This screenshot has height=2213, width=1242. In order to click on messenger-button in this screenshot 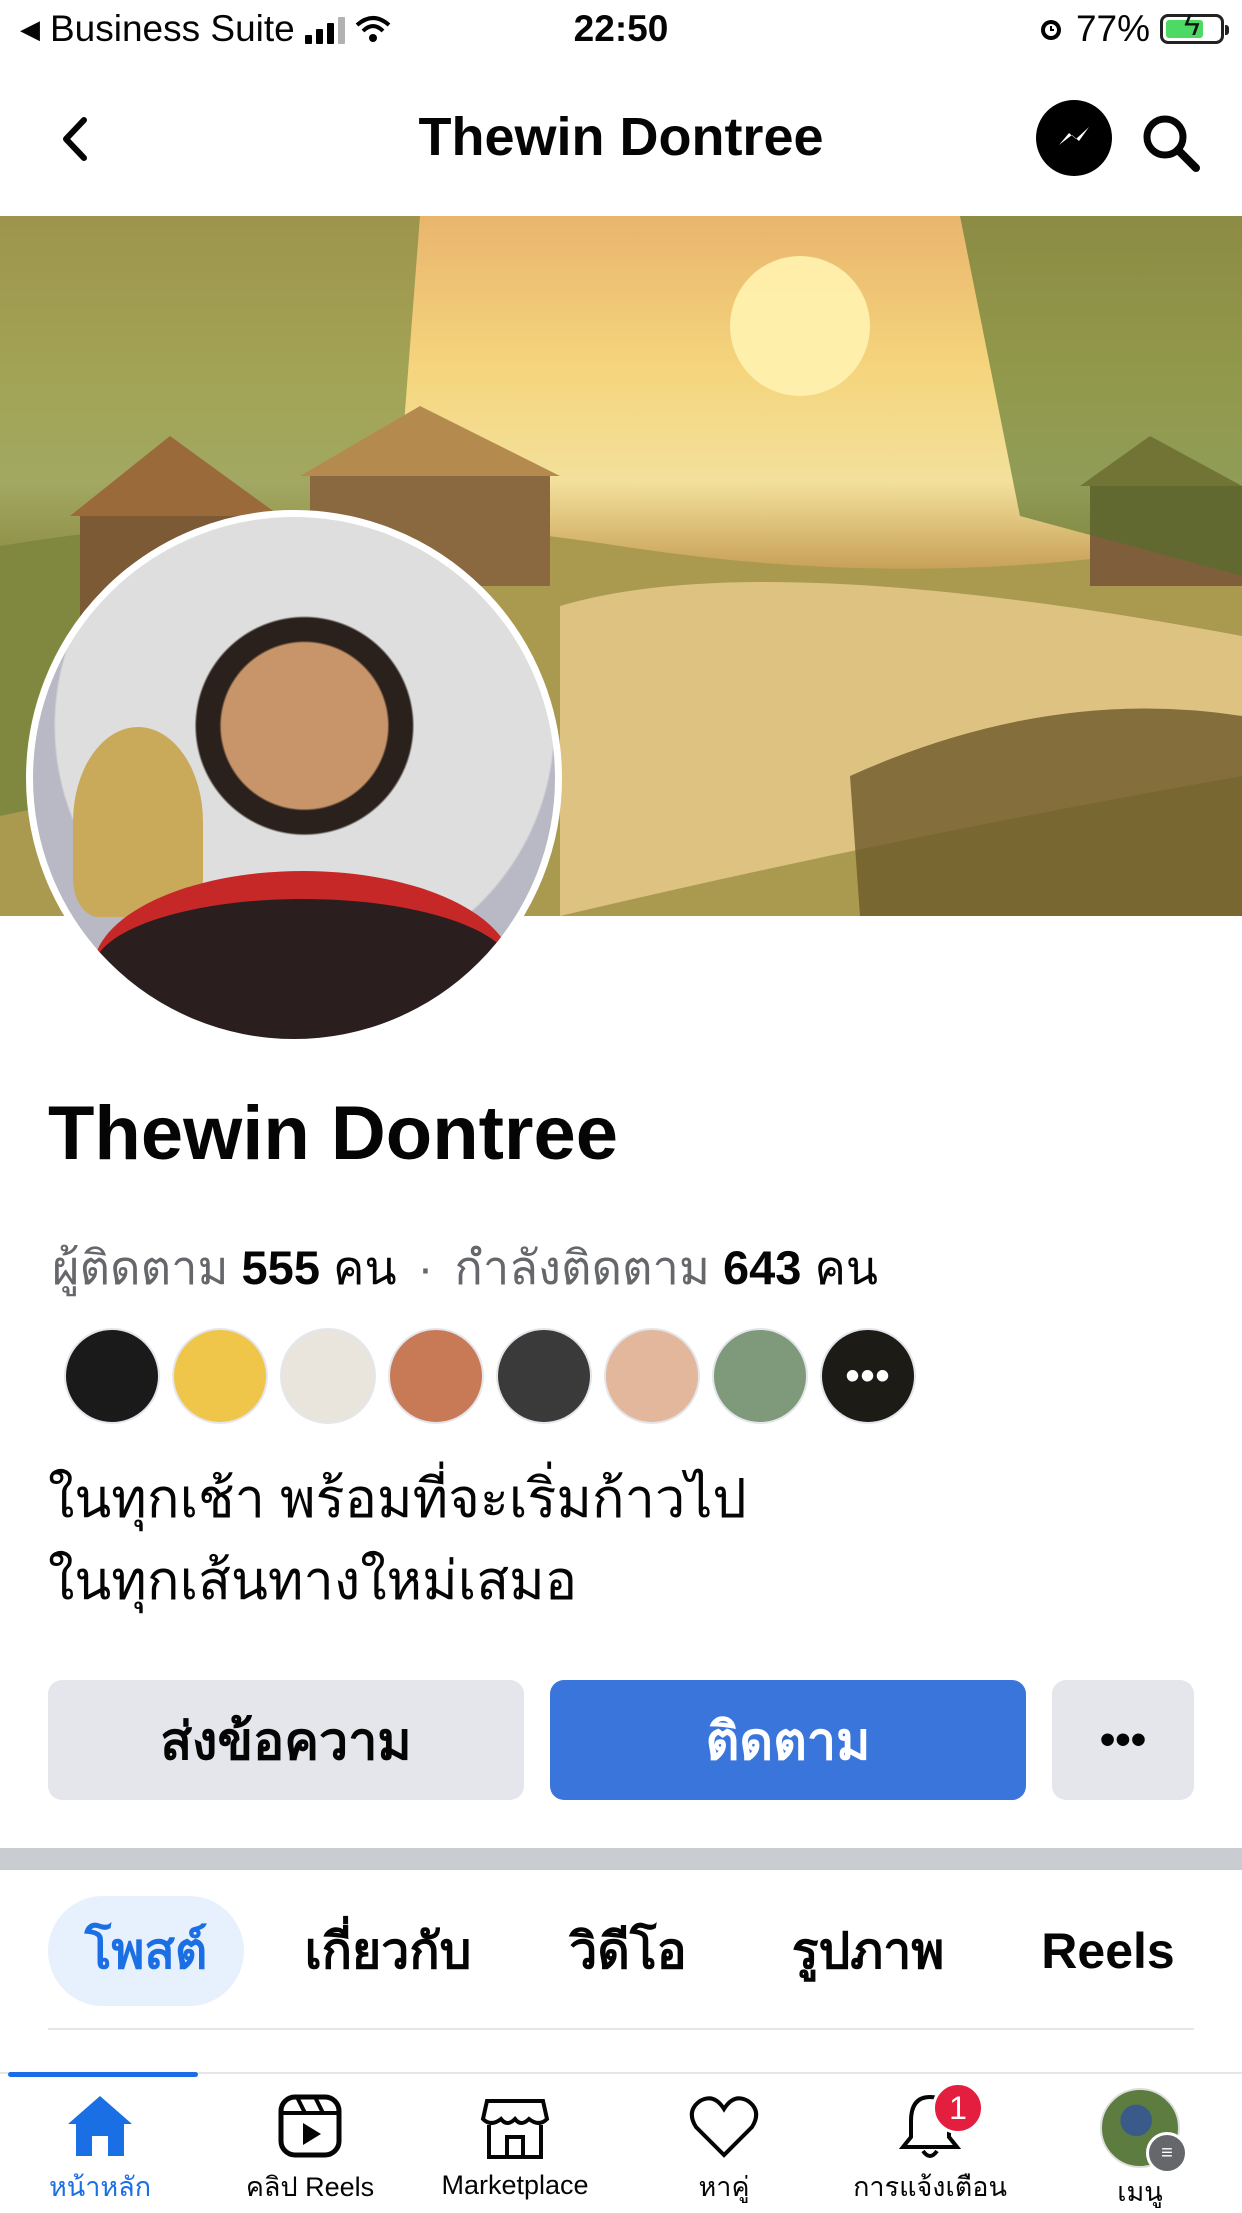, I will do `click(1074, 138)`.